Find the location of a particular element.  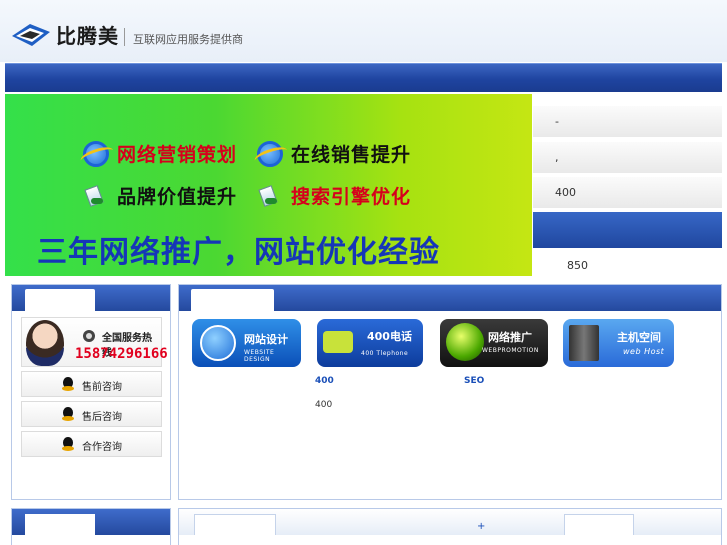

banner-row-3: 品牌价值提升 is located at coordinates (160, 195).